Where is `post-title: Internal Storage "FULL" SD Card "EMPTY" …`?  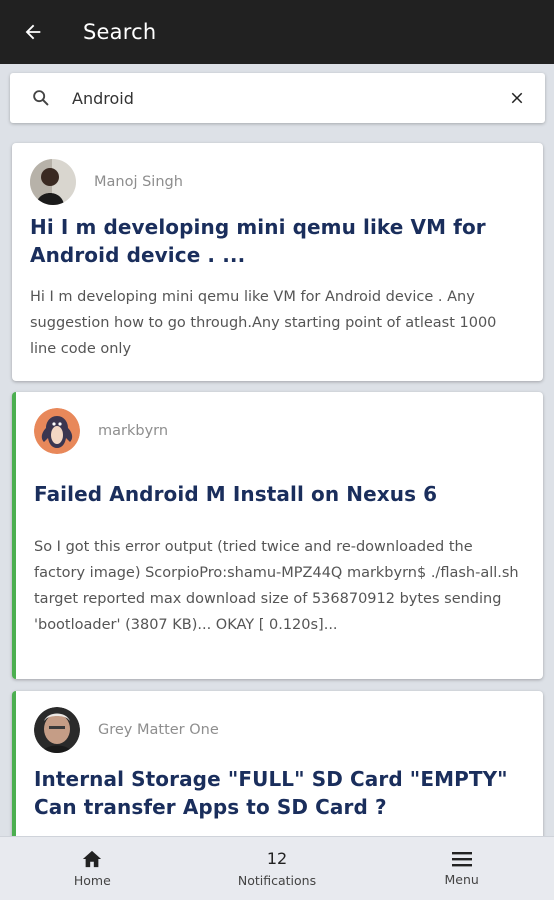 post-title: Internal Storage "FULL" SD Card "EMPTY" … is located at coordinates (279, 793).